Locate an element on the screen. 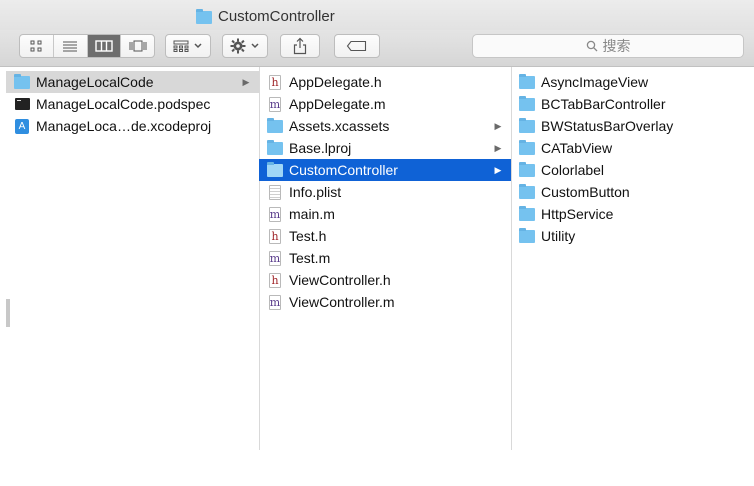 The image size is (754, 486). list-item: Utility is located at coordinates (632, 236).